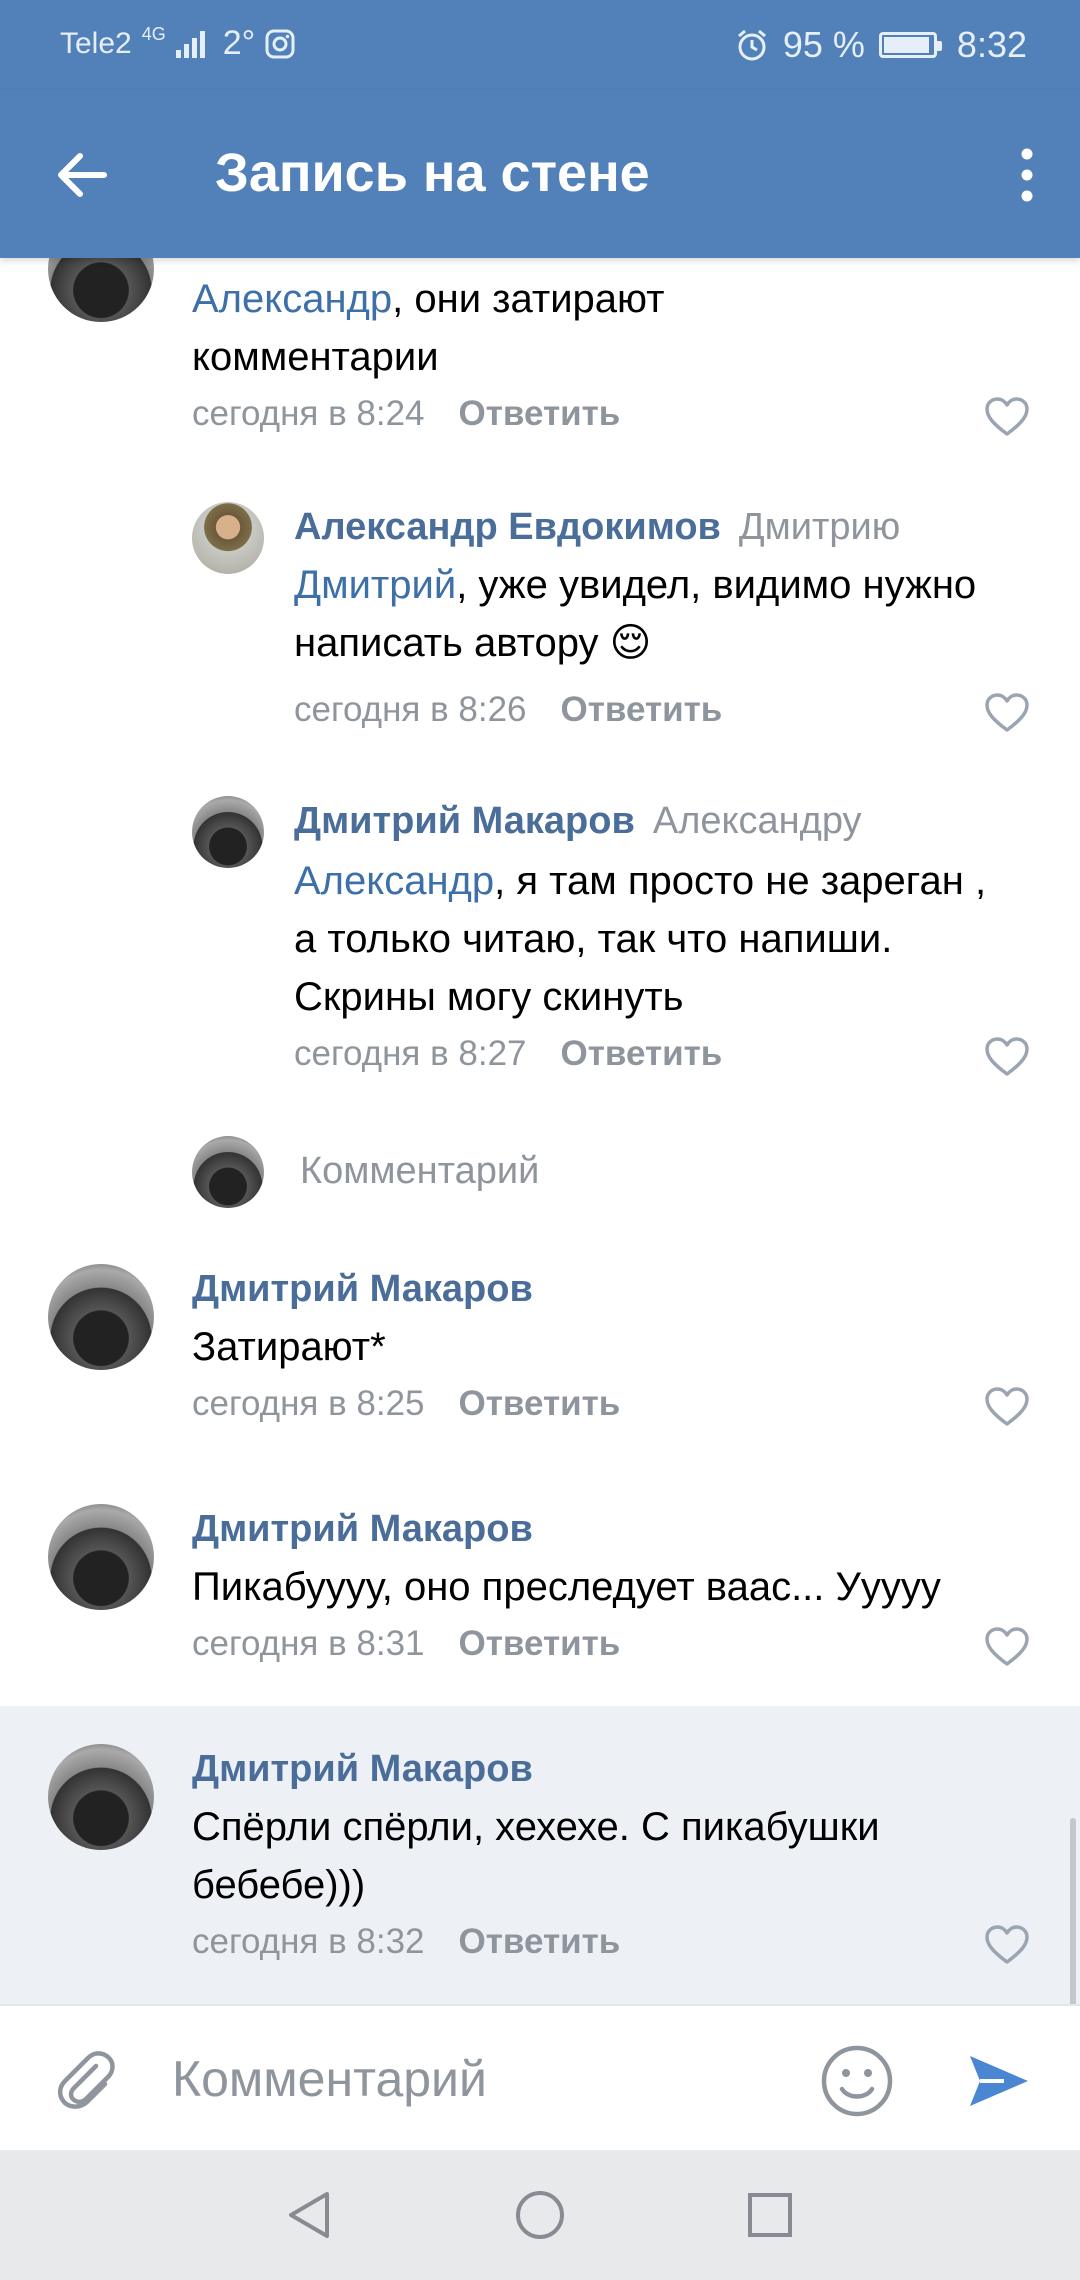  I want to click on nav-back-button, so click(310, 2215).